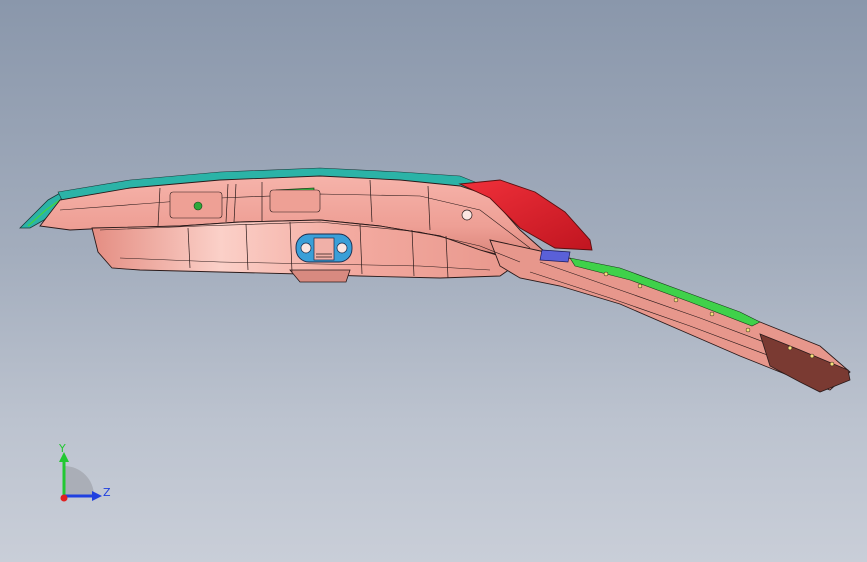  What do you see at coordinates (64, 498) in the screenshot?
I see `x-axis-dot` at bounding box center [64, 498].